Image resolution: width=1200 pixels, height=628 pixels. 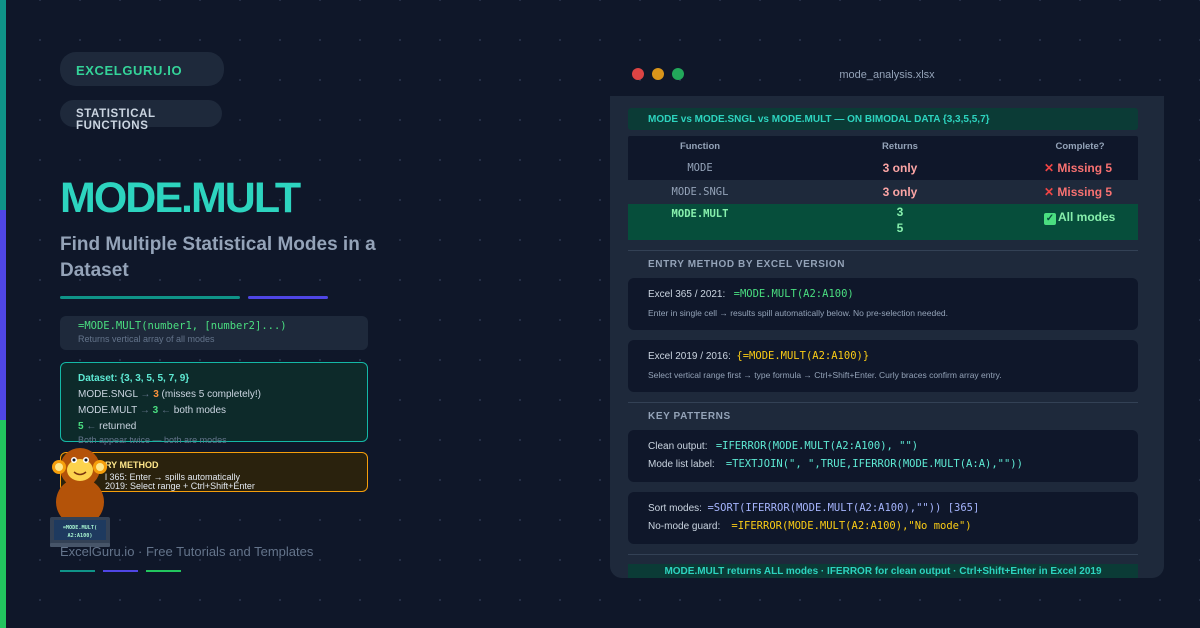 What do you see at coordinates (1080, 146) in the screenshot?
I see `header-complete: Complete?` at bounding box center [1080, 146].